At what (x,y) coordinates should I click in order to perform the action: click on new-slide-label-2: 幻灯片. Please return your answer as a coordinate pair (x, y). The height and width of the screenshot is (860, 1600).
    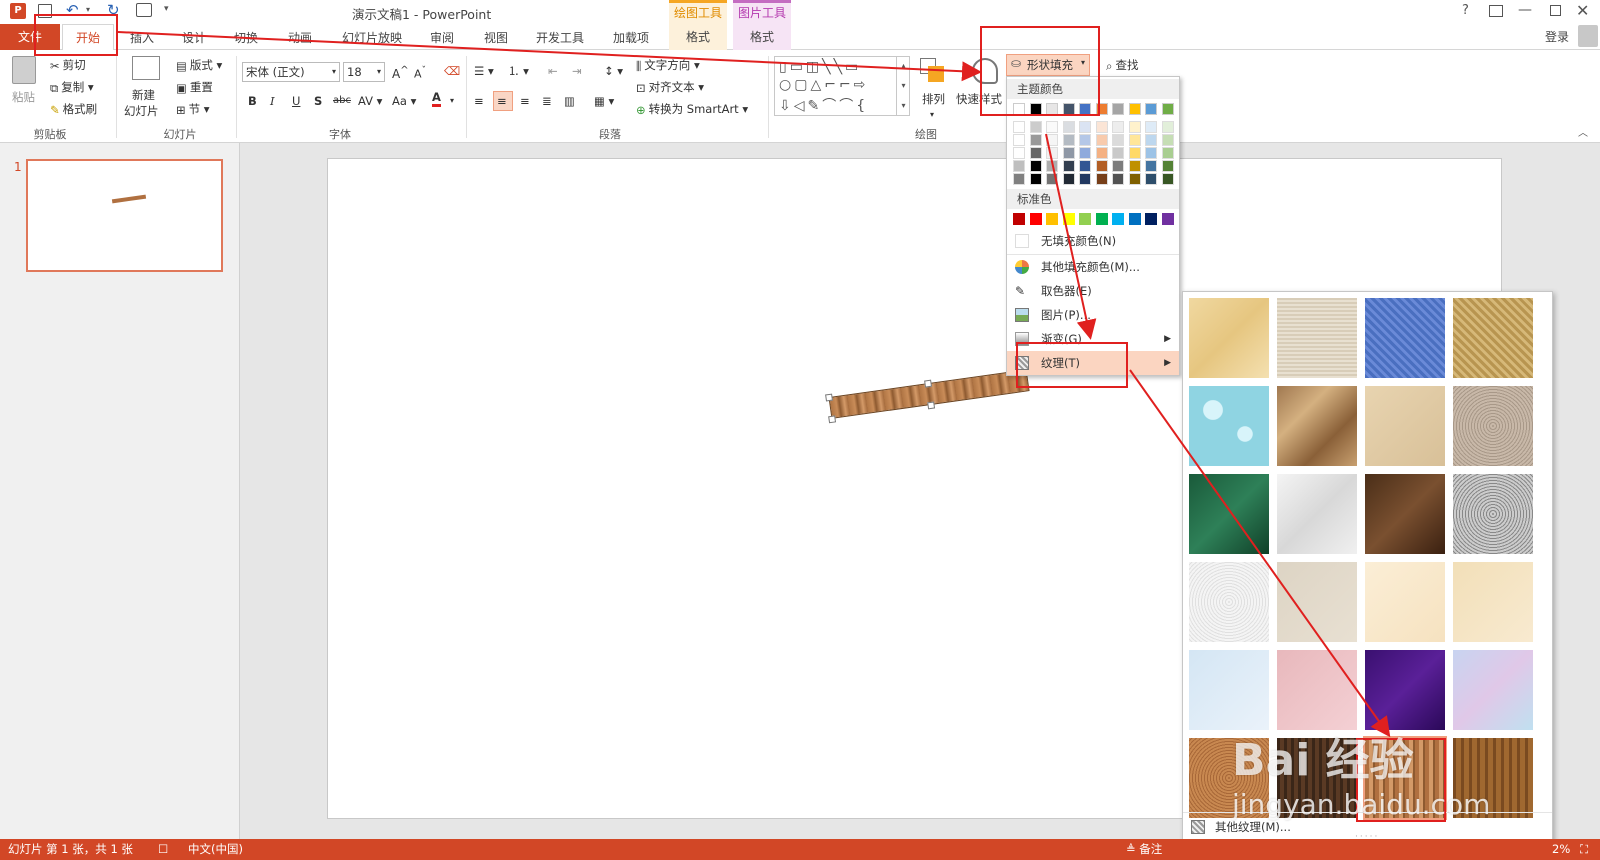
    Looking at the image, I should click on (141, 111).